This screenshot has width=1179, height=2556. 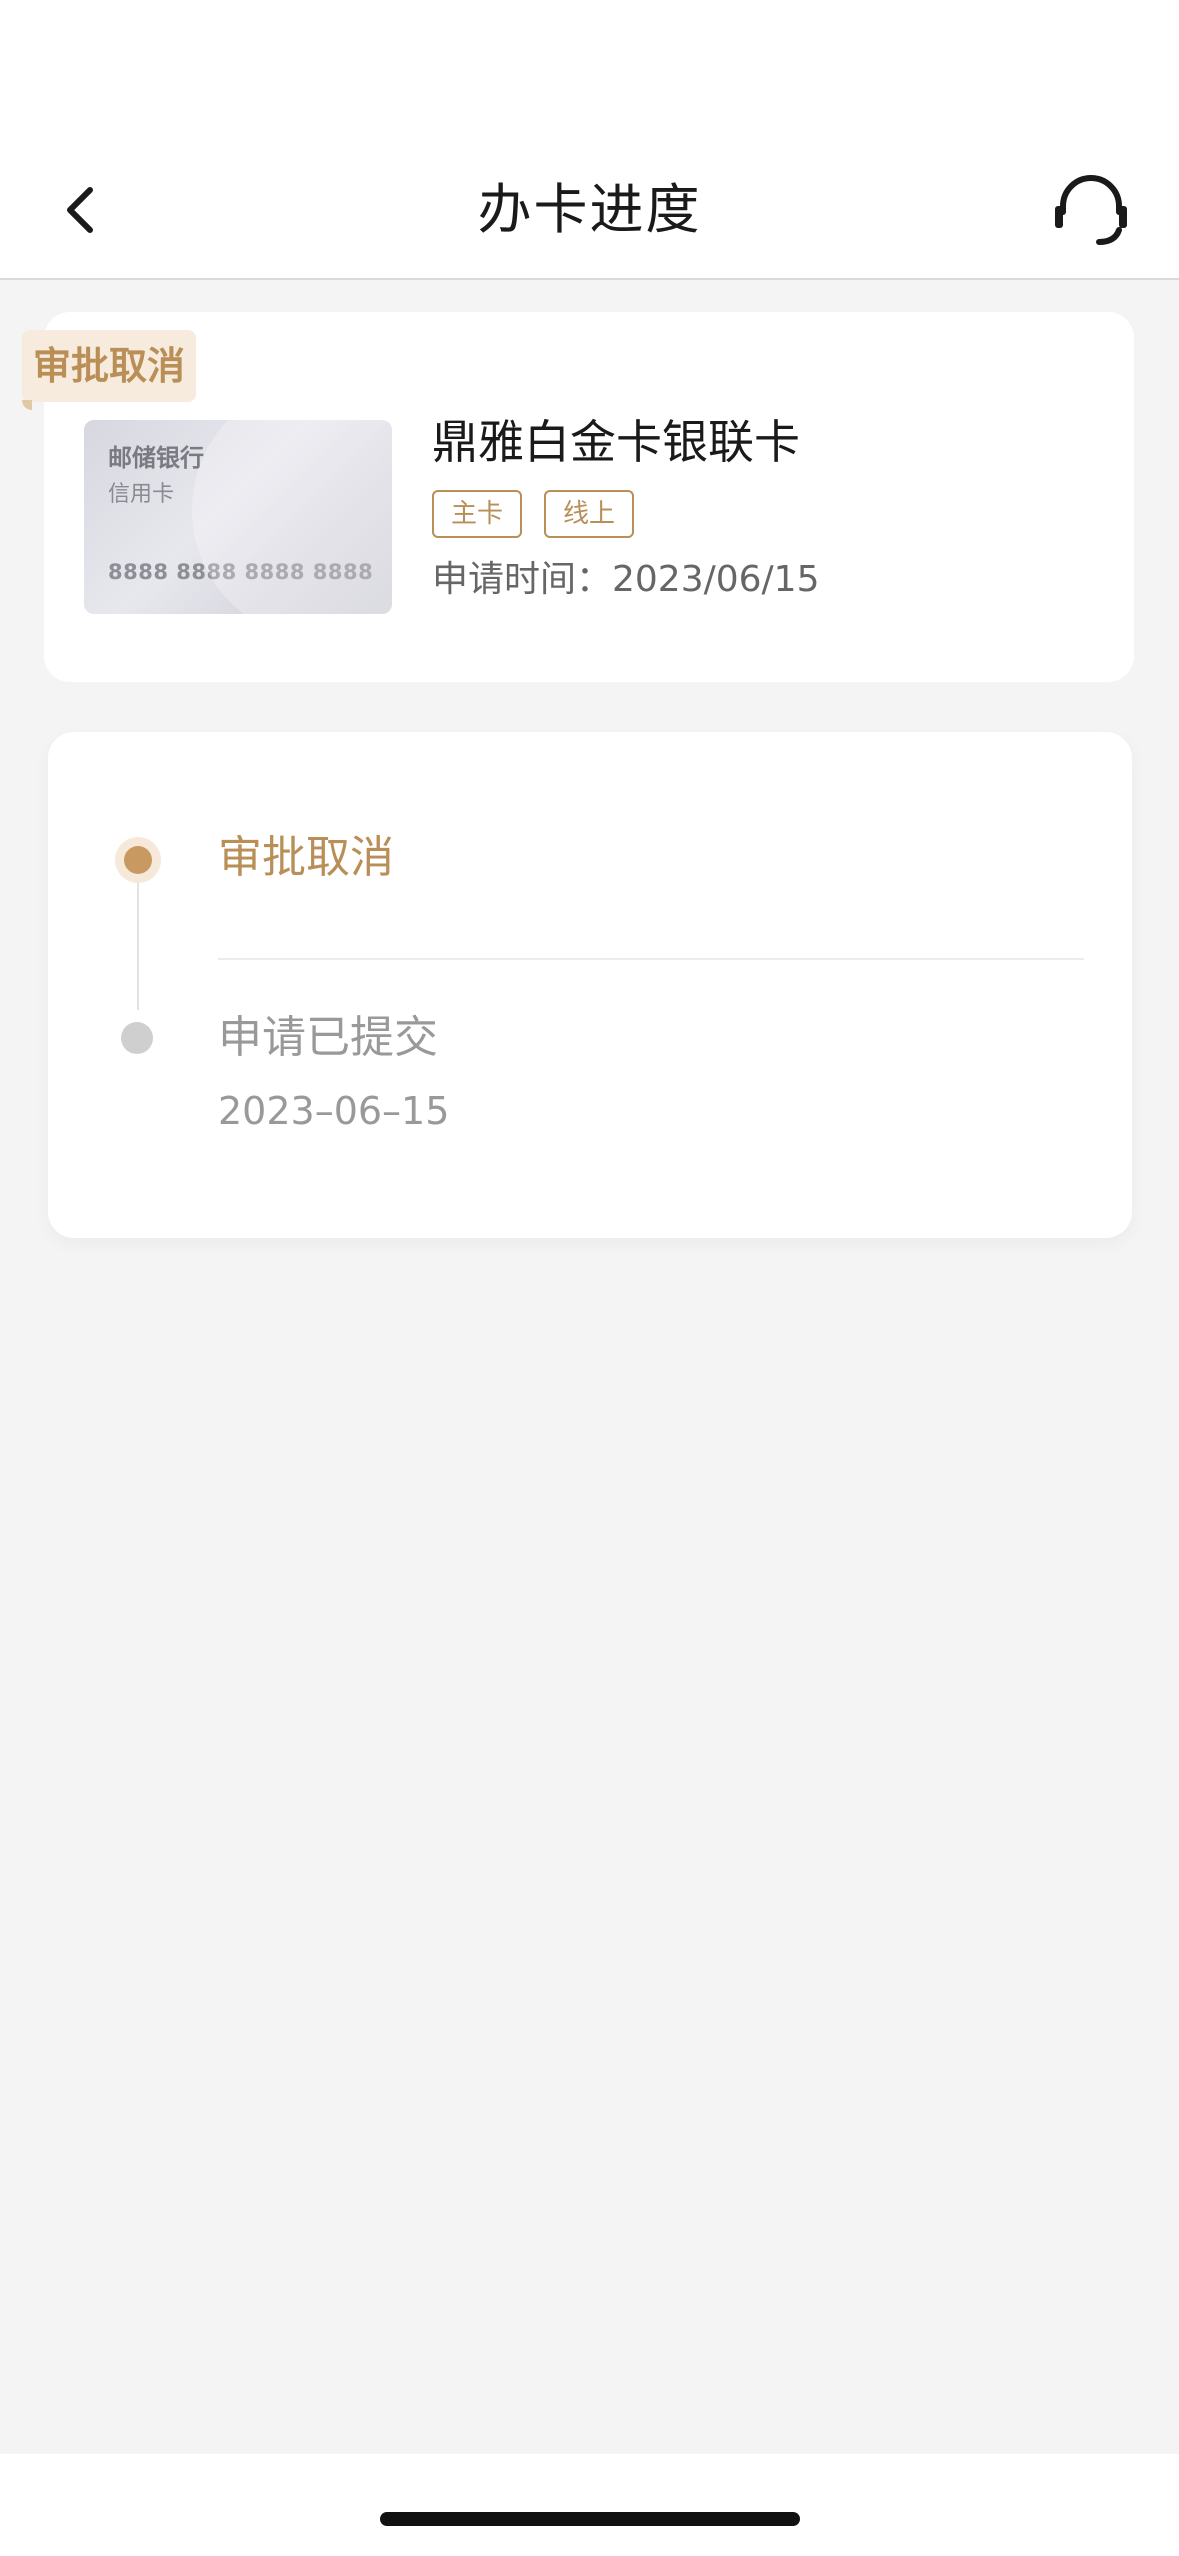 What do you see at coordinates (241, 572) in the screenshot?
I see `card-number: 8888 8888 8888 8888` at bounding box center [241, 572].